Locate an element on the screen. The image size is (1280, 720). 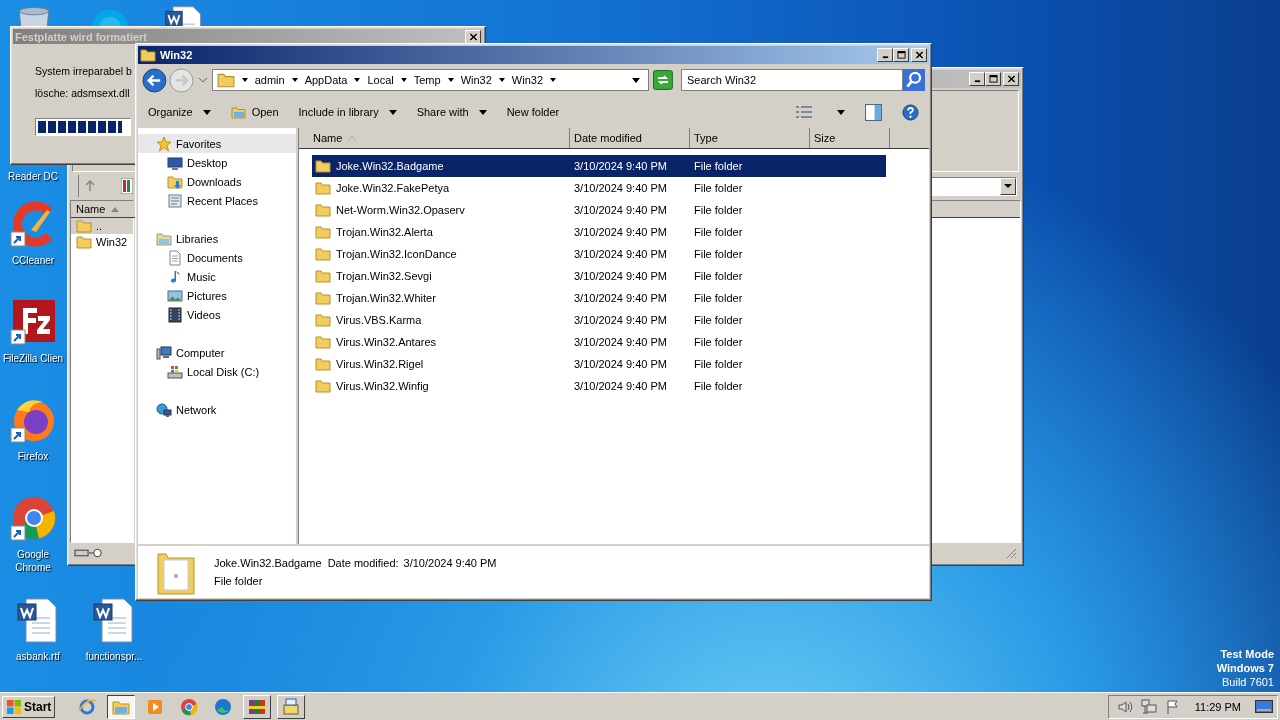
colored-bars-icon is located at coordinates (127, 186).